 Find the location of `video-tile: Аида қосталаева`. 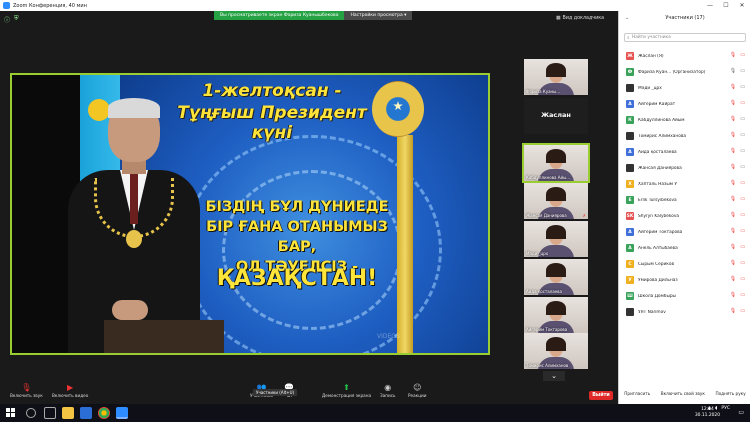

video-tile: Аида қосталаева is located at coordinates (556, 277).